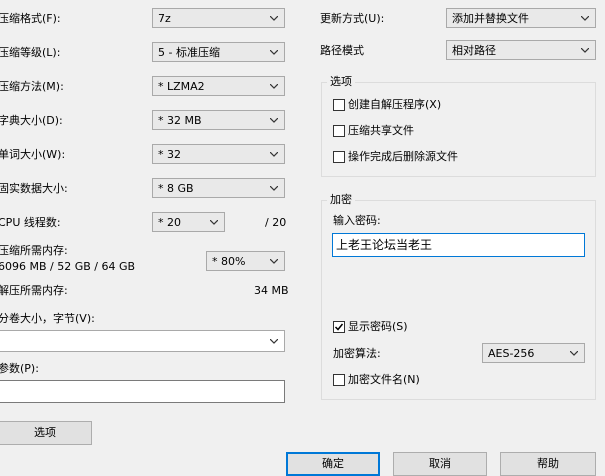  What do you see at coordinates (164, 18) in the screenshot?
I see `format-select-value: 7z` at bounding box center [164, 18].